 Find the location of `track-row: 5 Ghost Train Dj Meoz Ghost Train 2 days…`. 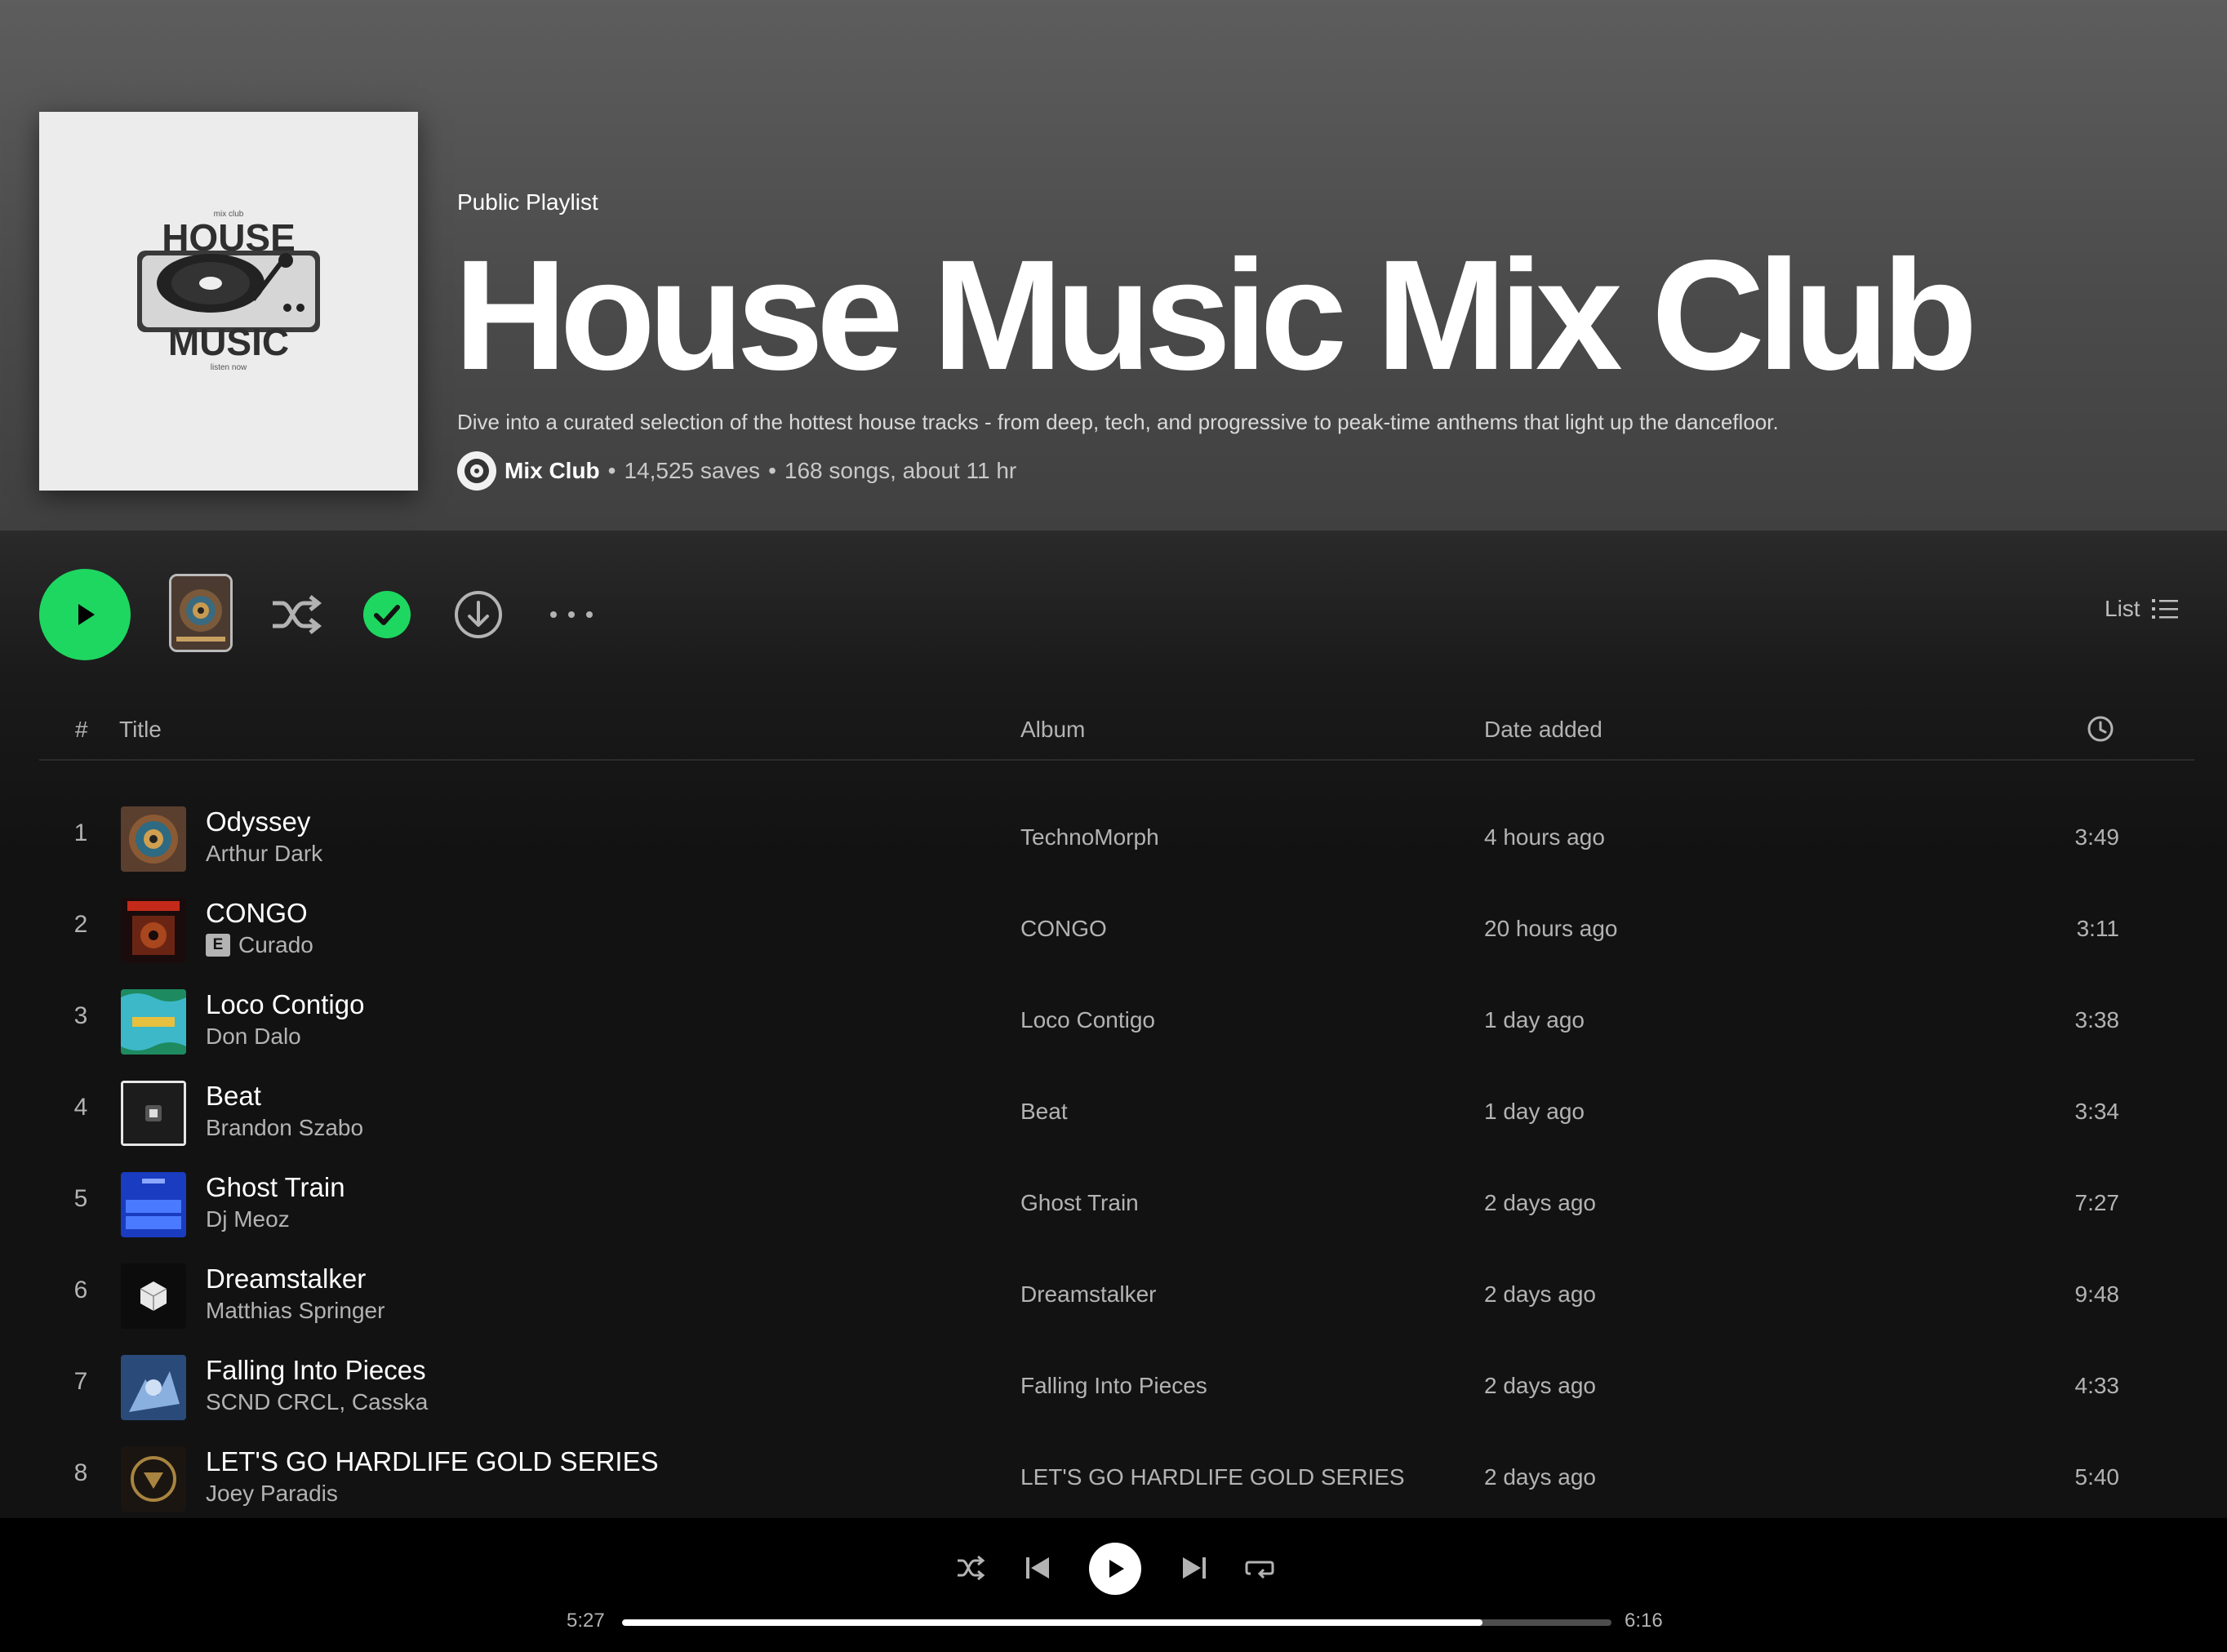

track-row: 5 Ghost Train Dj Meoz Ghost Train 2 days… is located at coordinates (1116, 1198).